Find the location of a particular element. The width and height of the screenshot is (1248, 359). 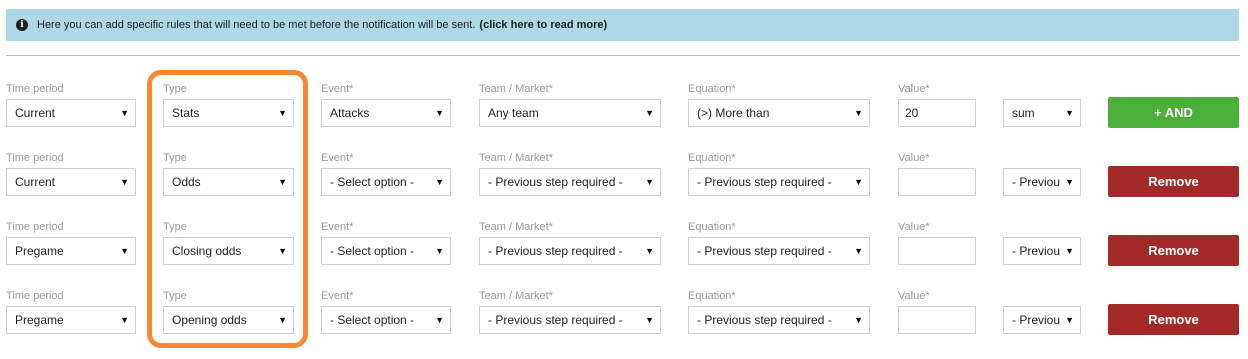

aggregate-value: sum is located at coordinates (1023, 113).